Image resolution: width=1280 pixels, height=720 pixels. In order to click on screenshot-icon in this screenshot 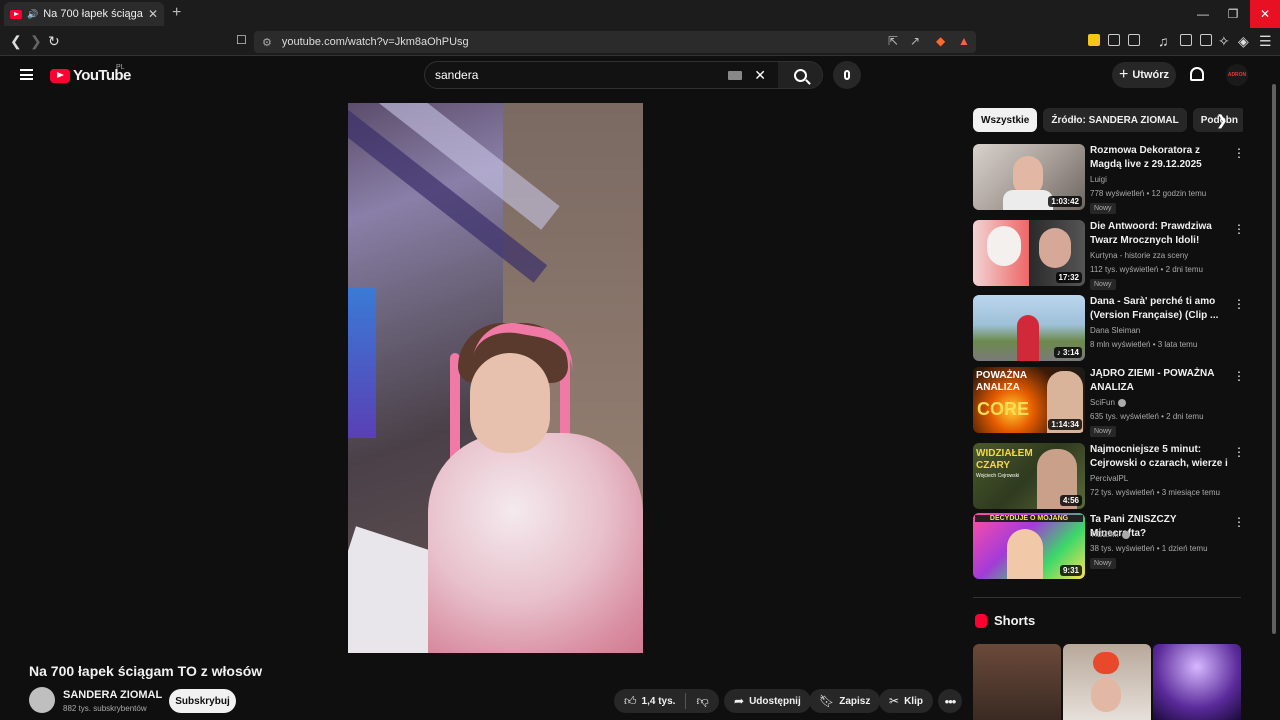, I will do `click(1134, 40)`.